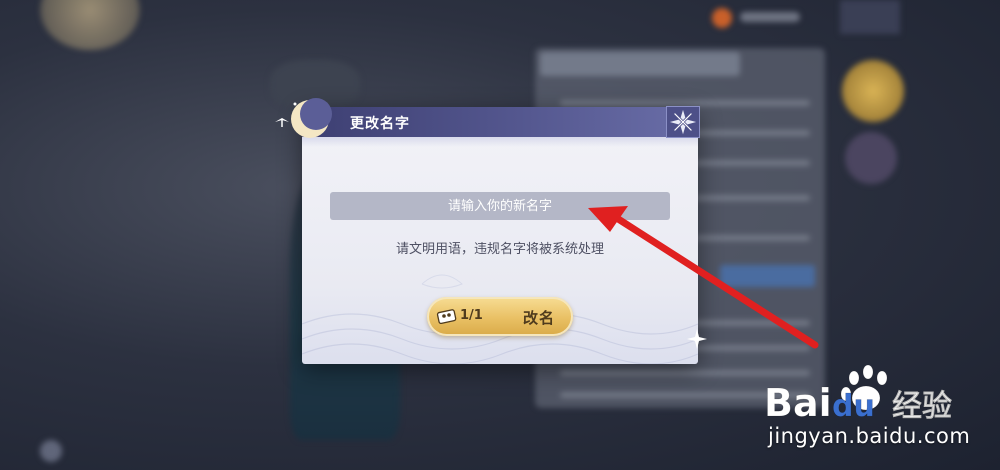  What do you see at coordinates (282, 122) in the screenshot?
I see `bird-emblem-icon` at bounding box center [282, 122].